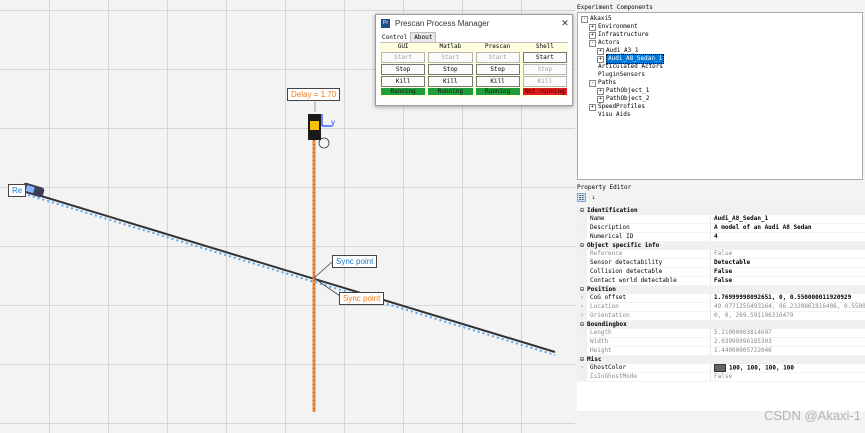  What do you see at coordinates (721, 246) in the screenshot?
I see `property-category: ⊟ Object specific info` at bounding box center [721, 246].